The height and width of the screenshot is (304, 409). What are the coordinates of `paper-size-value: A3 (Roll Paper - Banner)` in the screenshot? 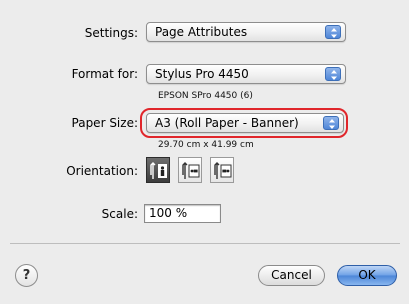 It's located at (227, 123).